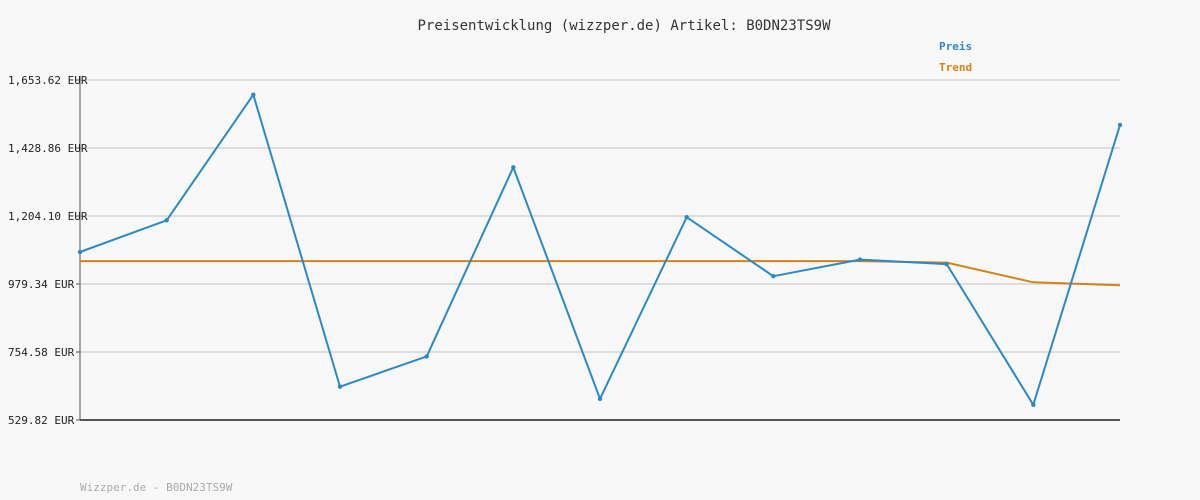 Image resolution: width=1200 pixels, height=500 pixels. What do you see at coordinates (41, 352) in the screenshot?
I see `y-tick-label: 754.58 EUR` at bounding box center [41, 352].